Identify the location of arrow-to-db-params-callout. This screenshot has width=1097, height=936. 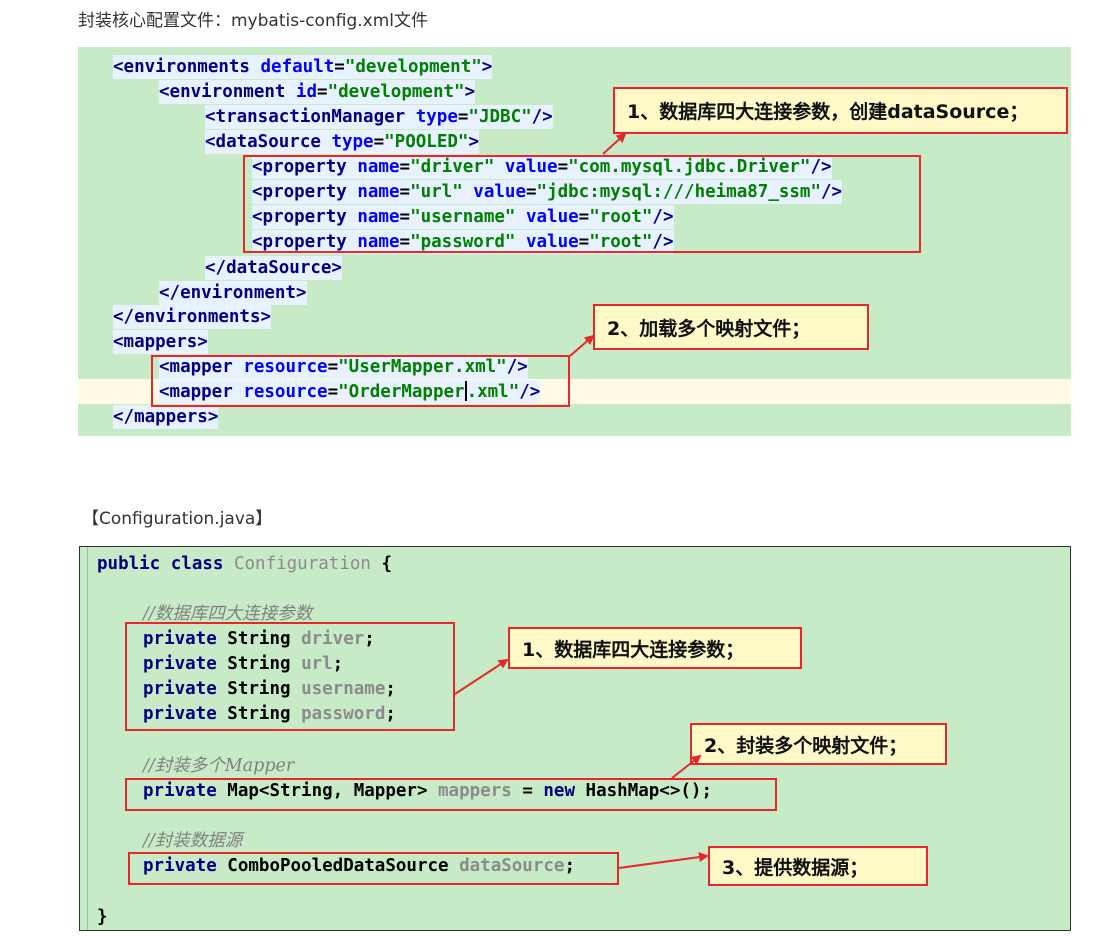
(481, 676).